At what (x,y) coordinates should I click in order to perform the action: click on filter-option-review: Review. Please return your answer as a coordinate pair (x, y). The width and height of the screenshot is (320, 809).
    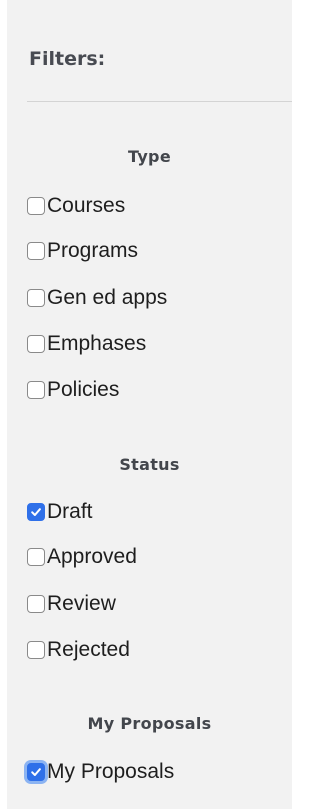
    Looking at the image, I should click on (71, 604).